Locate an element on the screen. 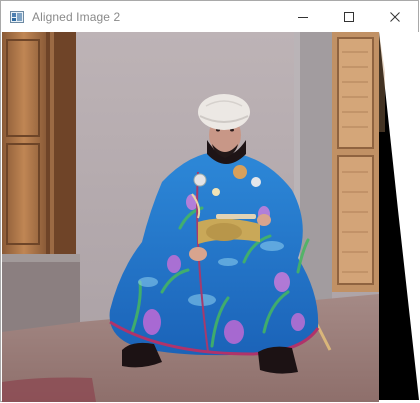 The image size is (420, 403). window-controls is located at coordinates (349, 16).